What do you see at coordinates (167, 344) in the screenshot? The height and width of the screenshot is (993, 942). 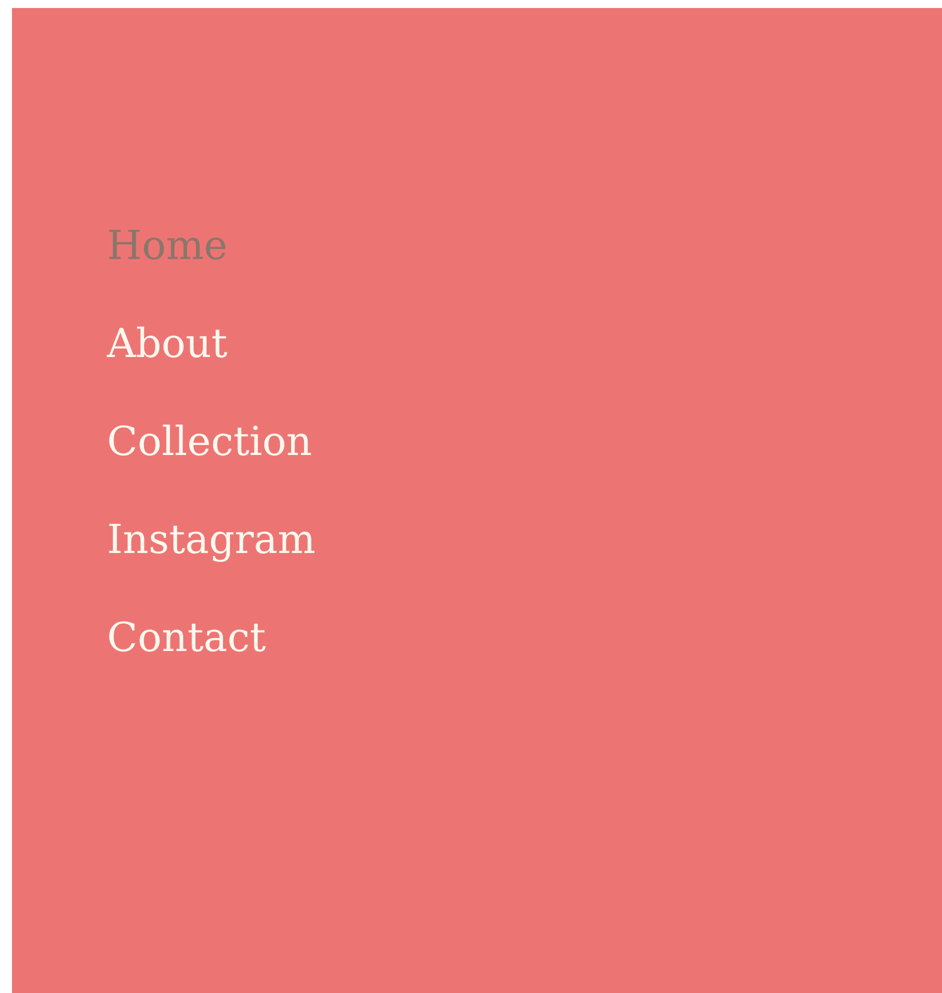 I see `menu-link: About` at bounding box center [167, 344].